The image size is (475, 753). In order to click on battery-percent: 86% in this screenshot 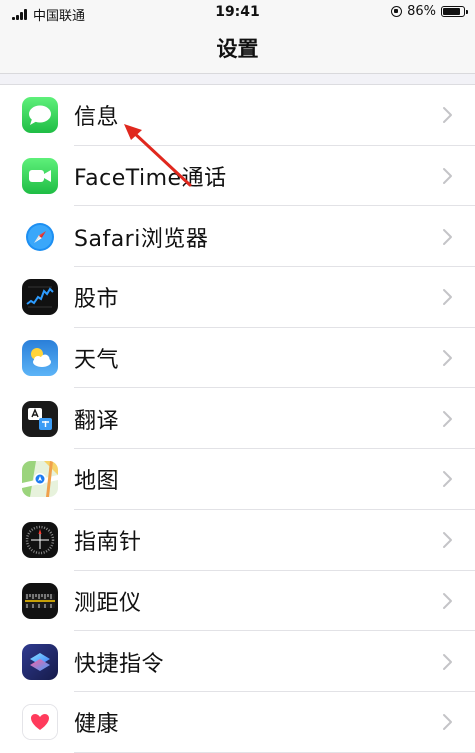, I will do `click(421, 11)`.